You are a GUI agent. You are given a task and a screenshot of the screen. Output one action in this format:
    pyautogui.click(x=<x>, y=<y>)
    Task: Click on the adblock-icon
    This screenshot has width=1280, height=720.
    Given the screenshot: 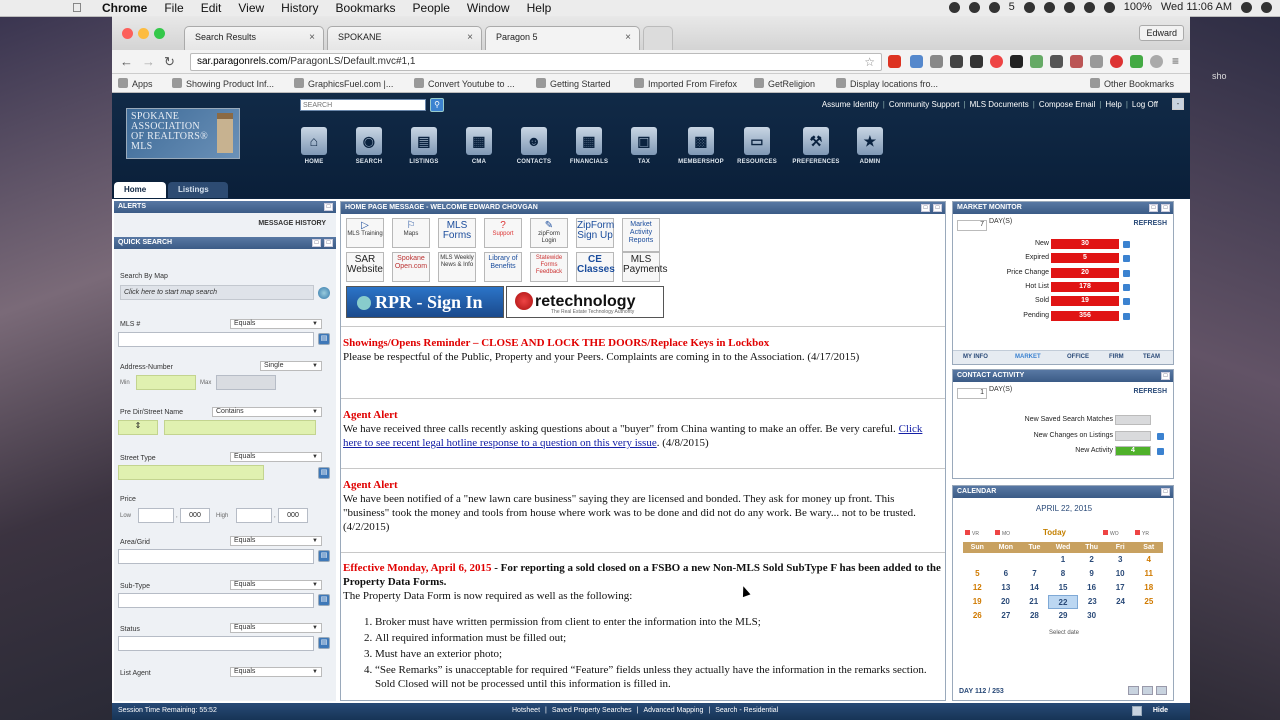 What is the action you would take?
    pyautogui.click(x=1116, y=61)
    